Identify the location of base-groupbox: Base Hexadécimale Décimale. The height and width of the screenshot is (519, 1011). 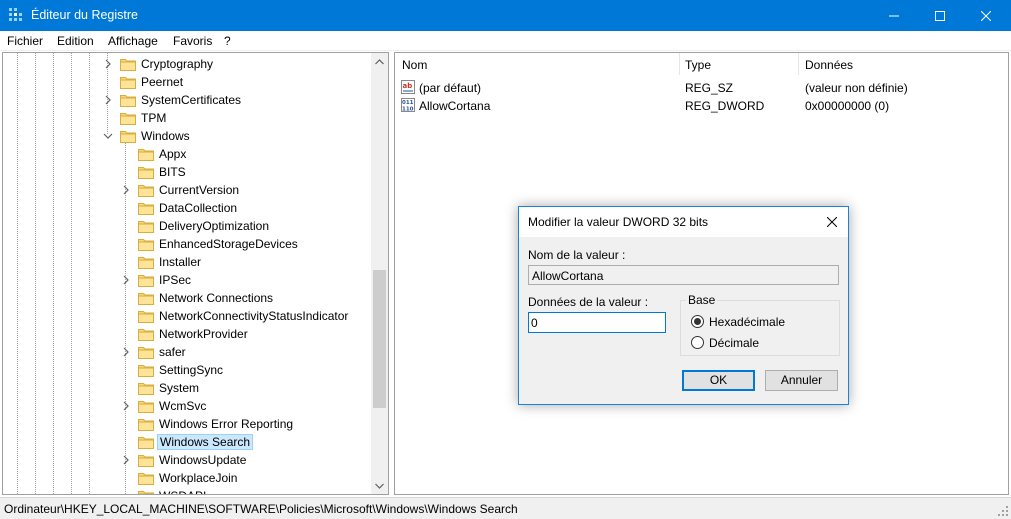
(760, 324).